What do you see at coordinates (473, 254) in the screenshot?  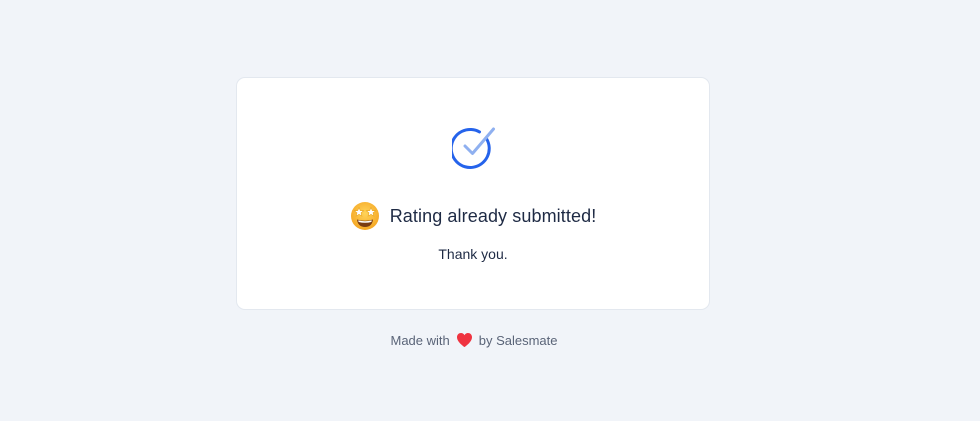 I see `thank-you-message: Thank you.` at bounding box center [473, 254].